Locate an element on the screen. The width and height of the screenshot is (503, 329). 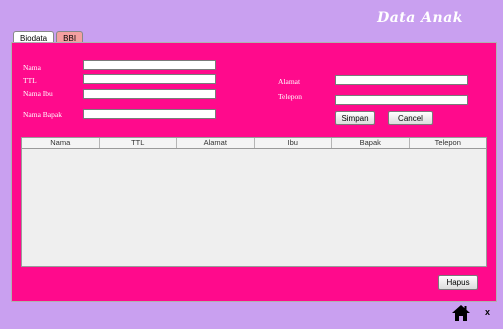
app-title: Data Anak is located at coordinates (420, 18).